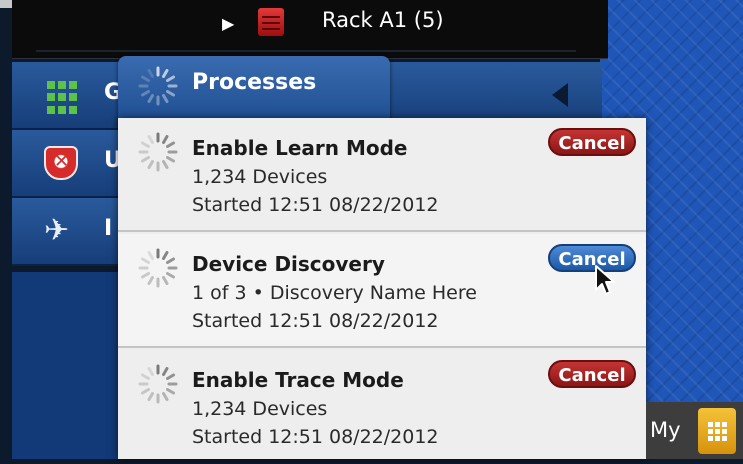 This screenshot has width=743, height=464. I want to click on process-title: Enable Learn Mode, so click(300, 148).